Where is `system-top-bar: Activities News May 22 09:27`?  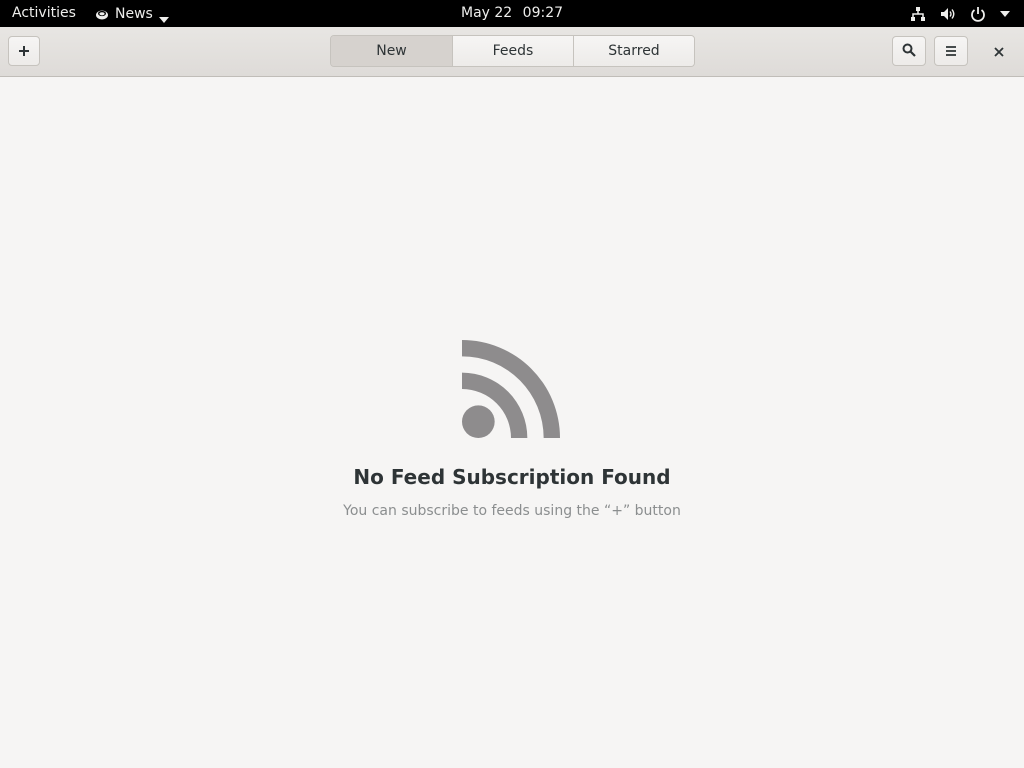 system-top-bar: Activities News May 22 09:27 is located at coordinates (512, 13).